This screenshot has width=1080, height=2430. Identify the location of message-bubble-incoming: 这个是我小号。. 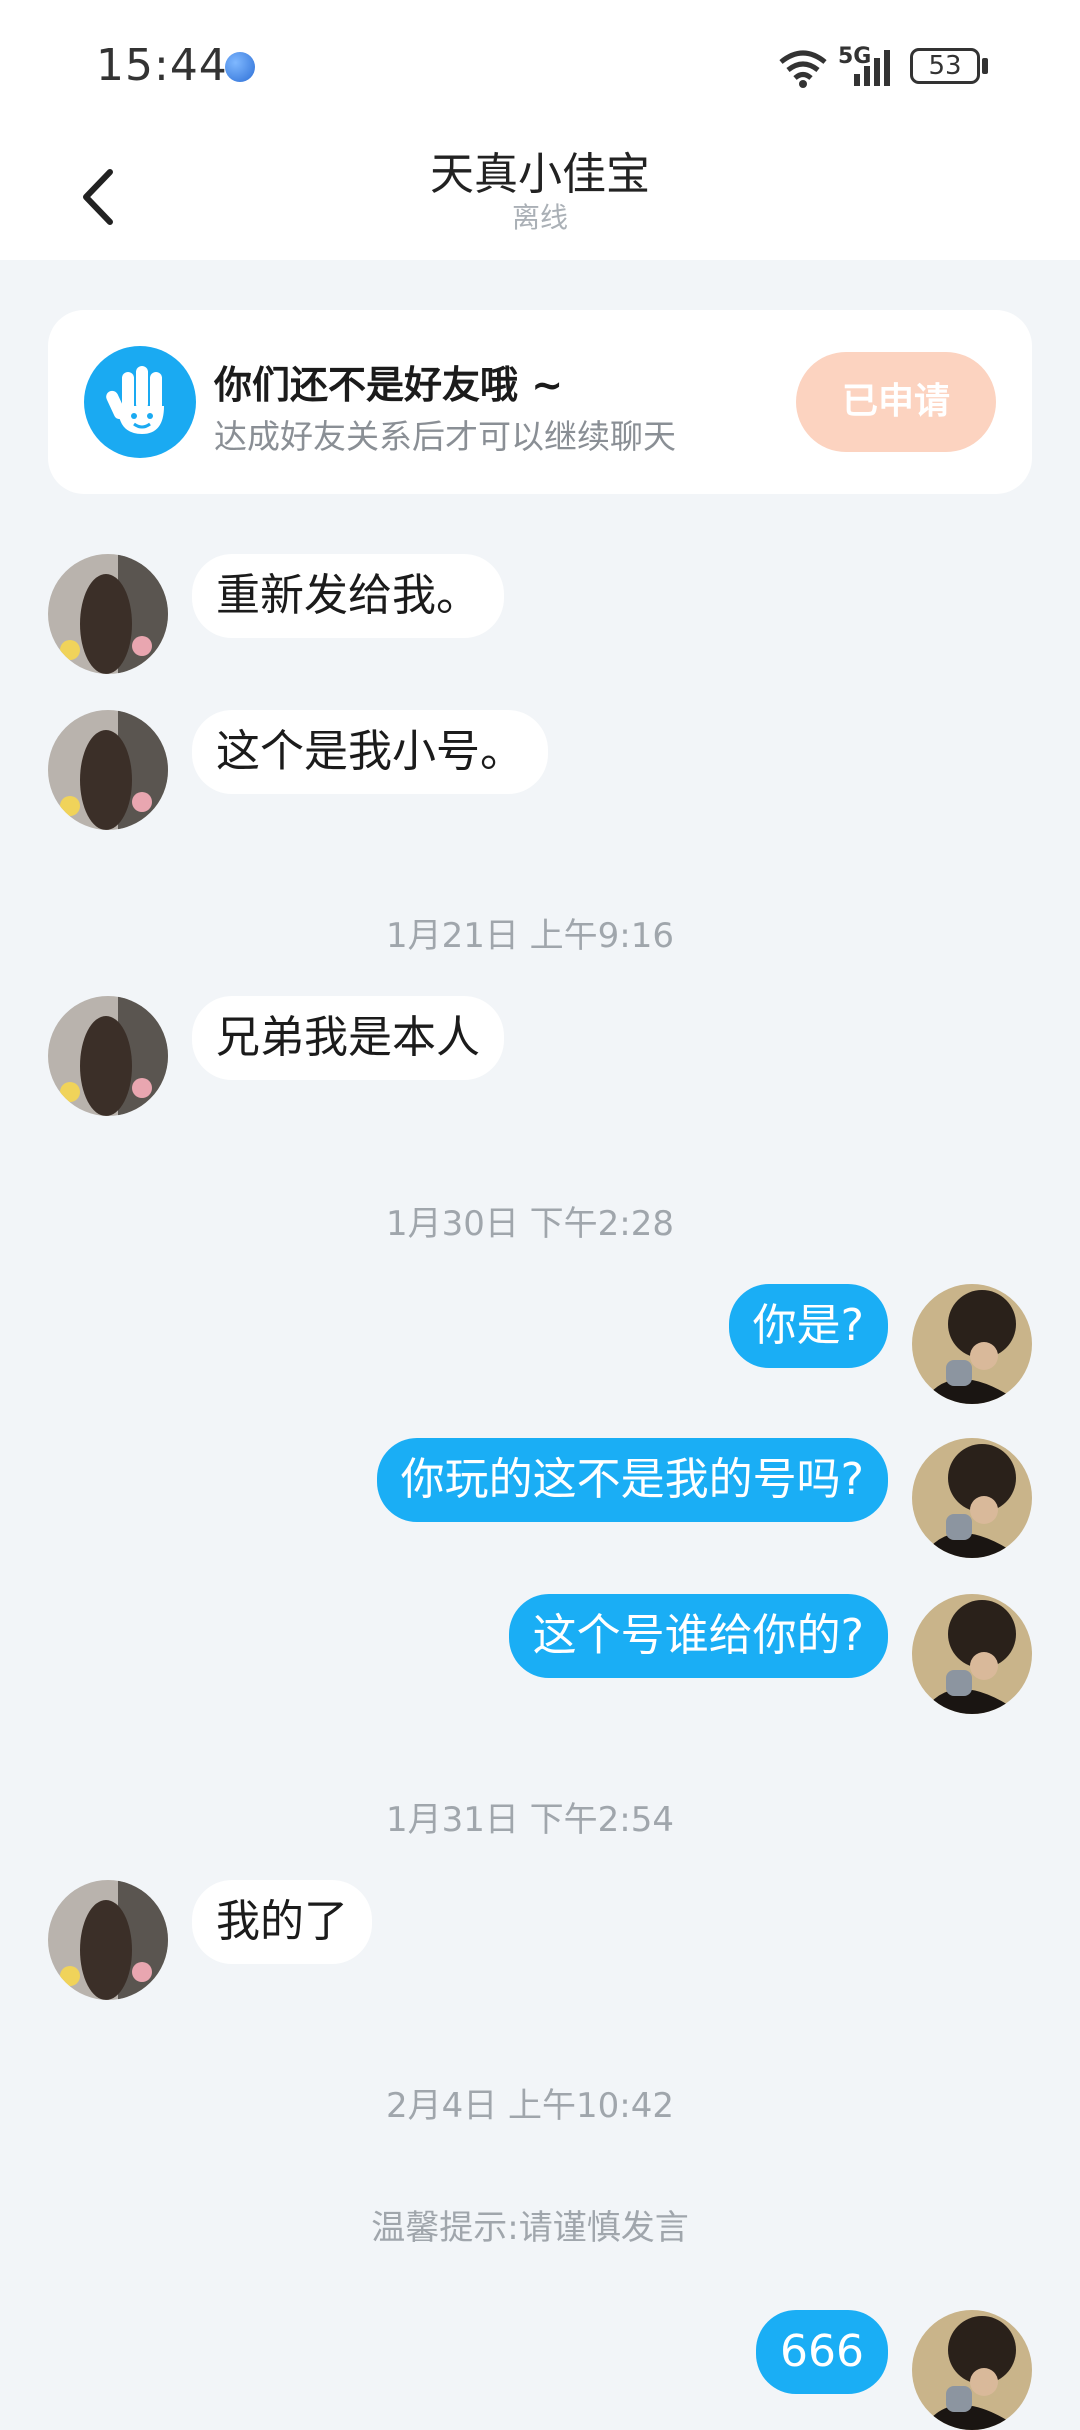
(370, 752).